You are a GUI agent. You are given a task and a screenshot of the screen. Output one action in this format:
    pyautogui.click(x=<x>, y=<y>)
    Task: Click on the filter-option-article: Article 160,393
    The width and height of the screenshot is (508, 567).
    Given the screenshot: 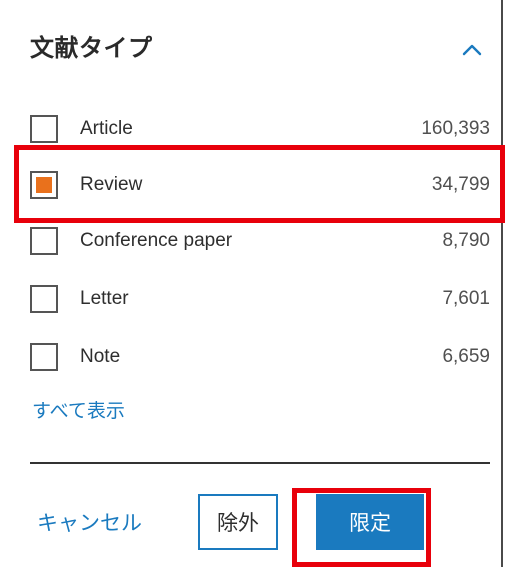 What is the action you would take?
    pyautogui.click(x=260, y=129)
    